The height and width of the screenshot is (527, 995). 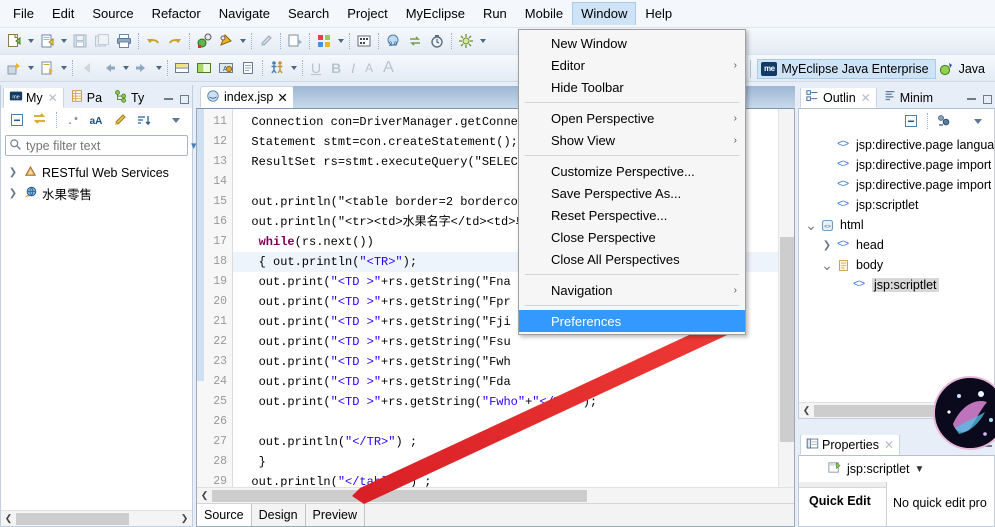 What do you see at coordinates (367, 14) in the screenshot?
I see `menu-project: Project` at bounding box center [367, 14].